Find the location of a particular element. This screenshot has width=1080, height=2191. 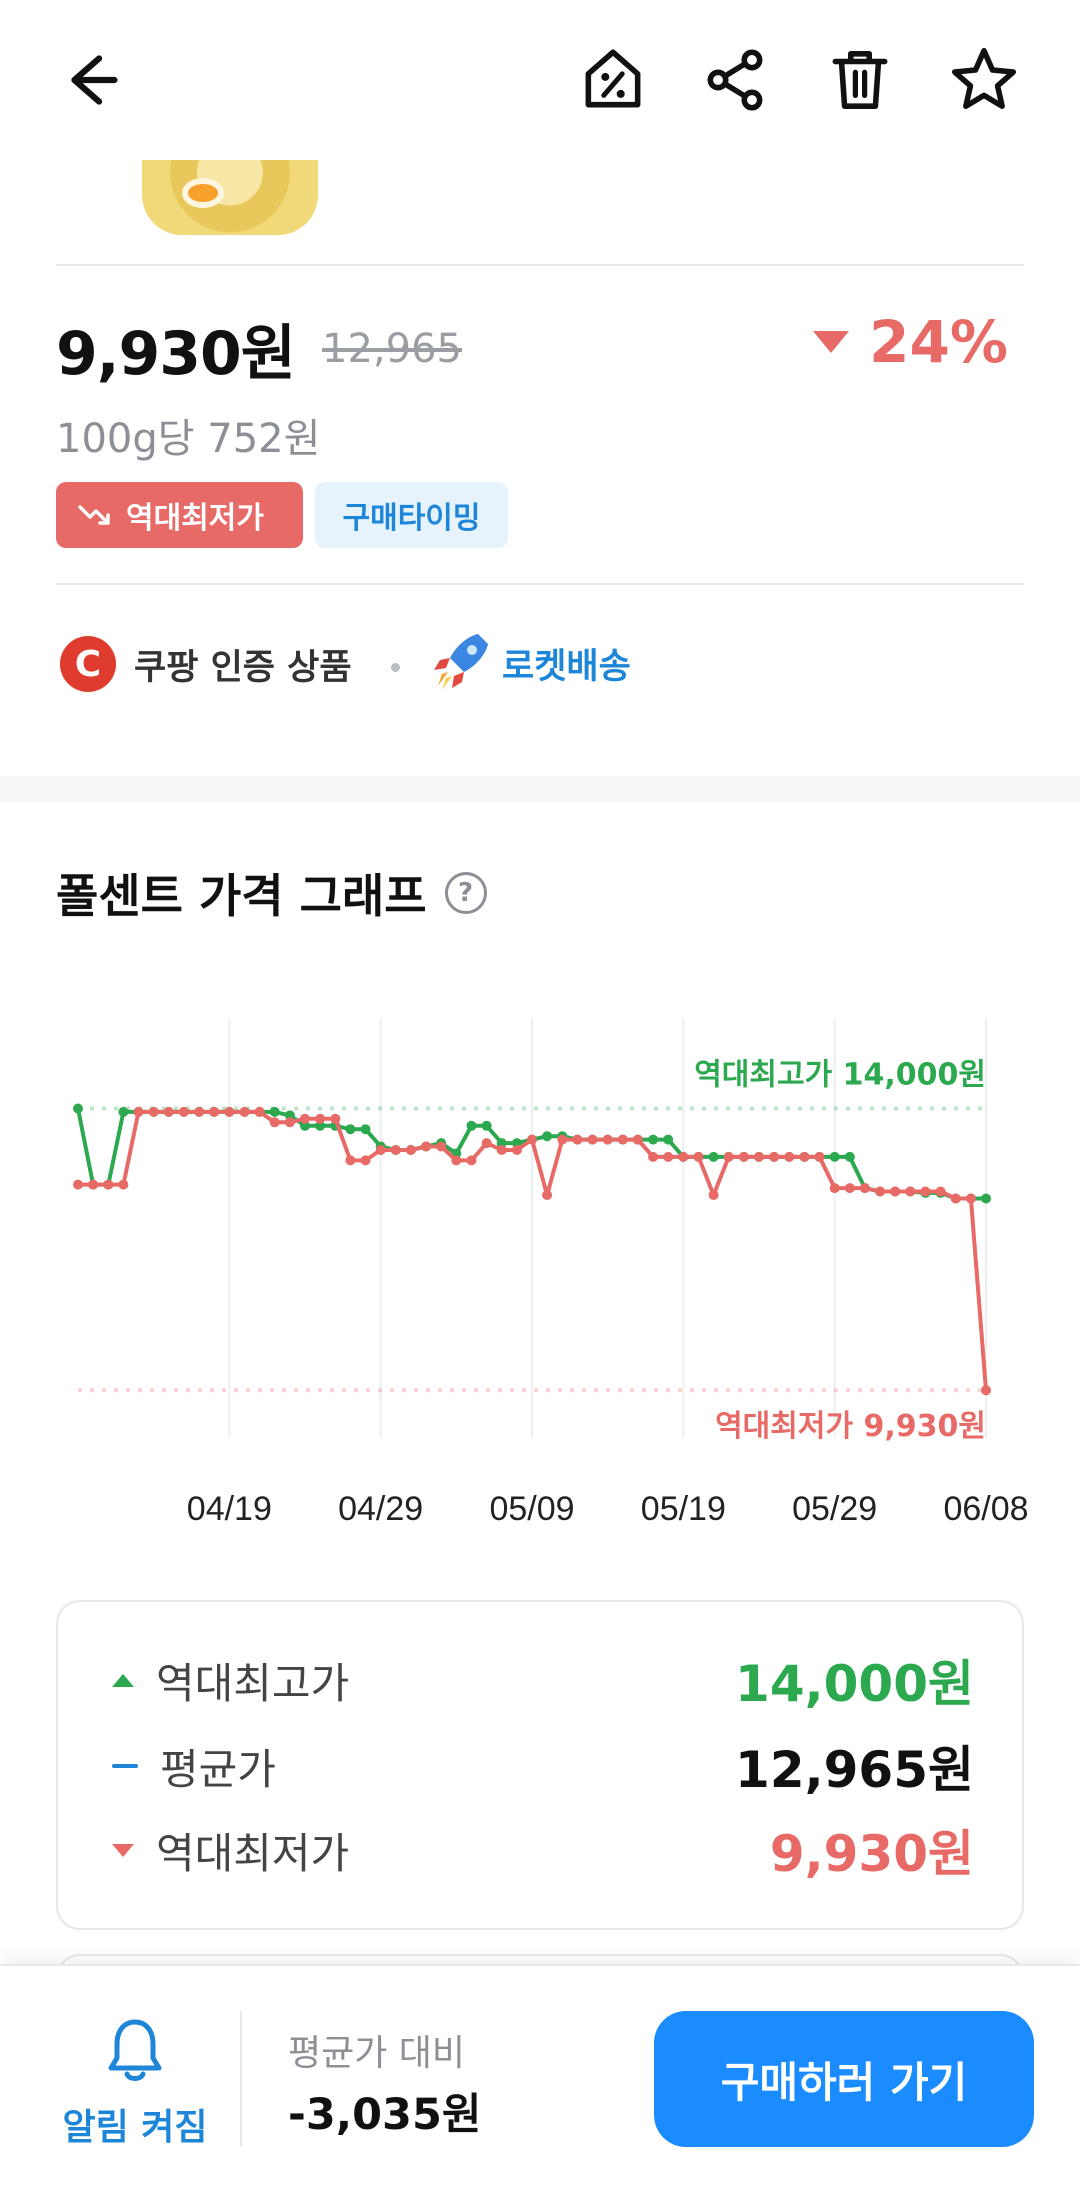

price-stats-card: 역대최고가 14,000원 평균가 12,965원 역대최저가 9,930원 is located at coordinates (540, 1765).